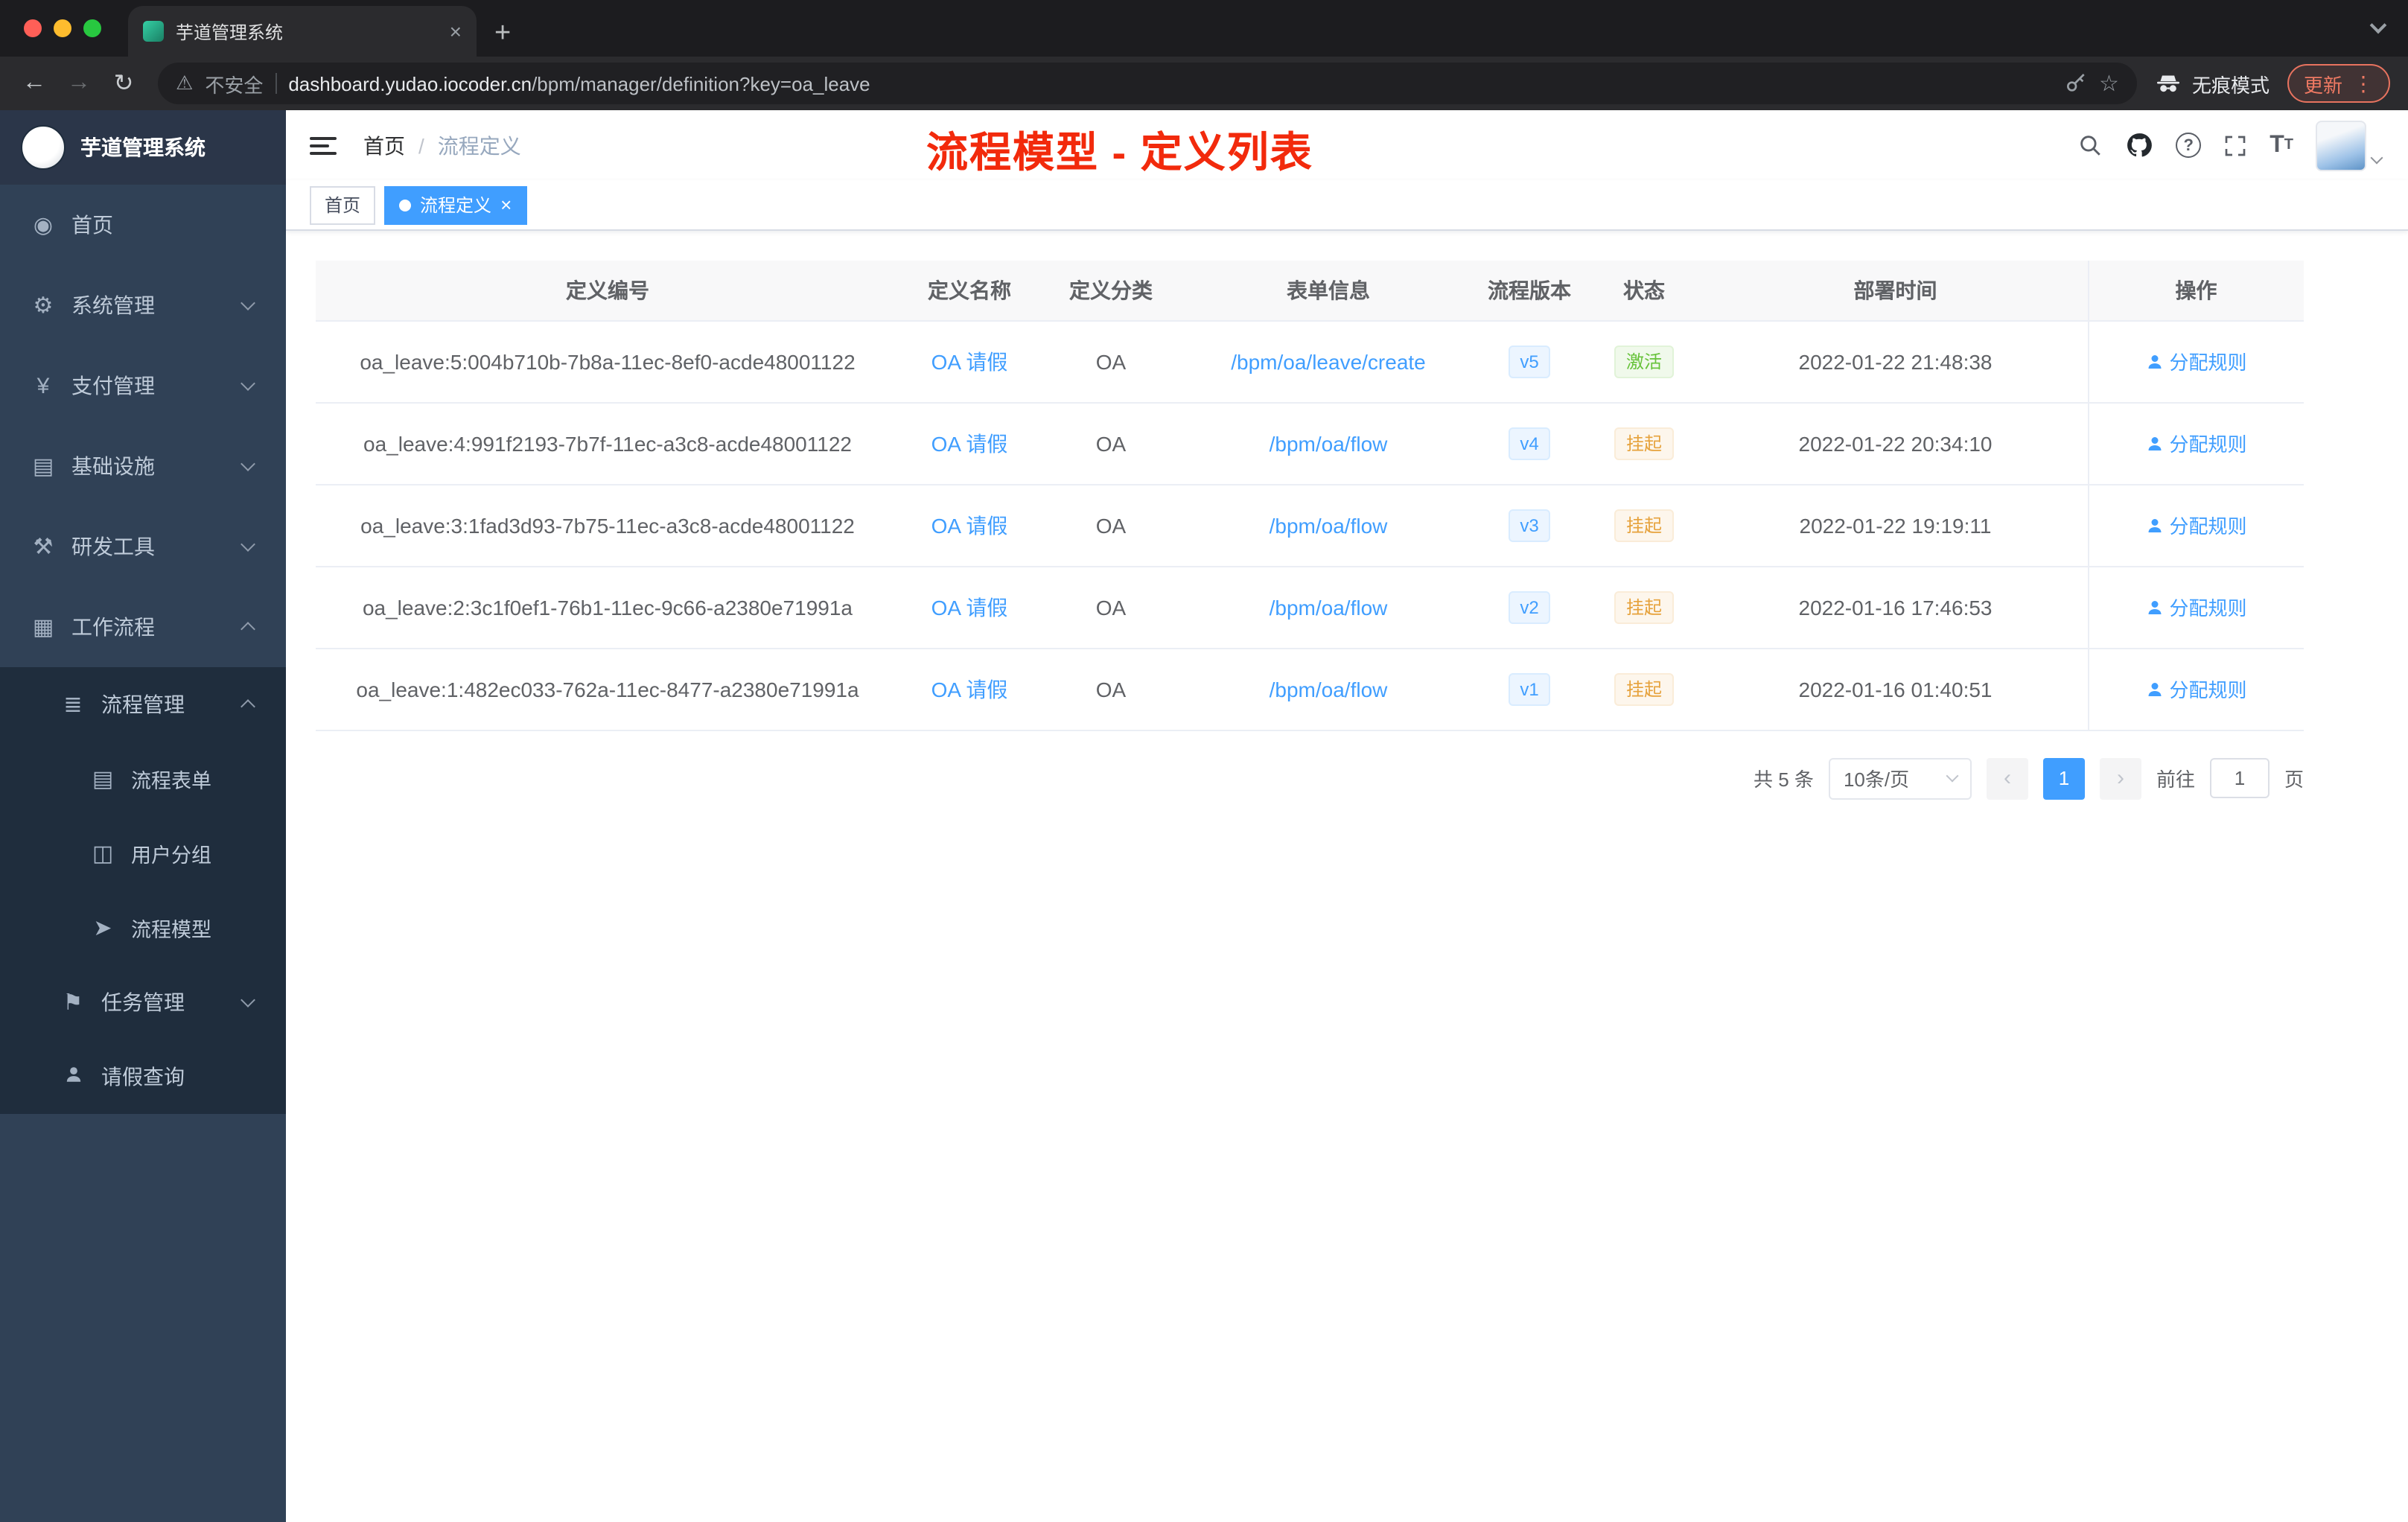 The width and height of the screenshot is (2408, 1522). What do you see at coordinates (1529, 291) in the screenshot?
I see `column-header-version: 流程版本` at bounding box center [1529, 291].